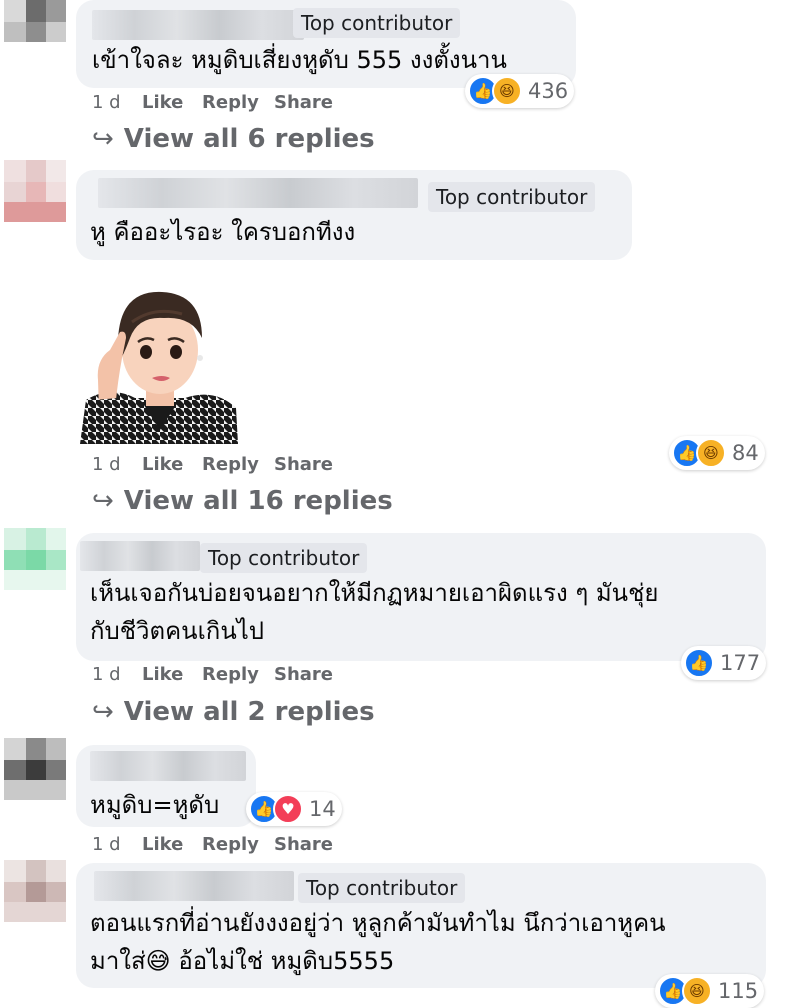  Describe the element at coordinates (223, 232) in the screenshot. I see `comment-text: หู คืออะไรอะ ใครบอกทีงง` at that location.